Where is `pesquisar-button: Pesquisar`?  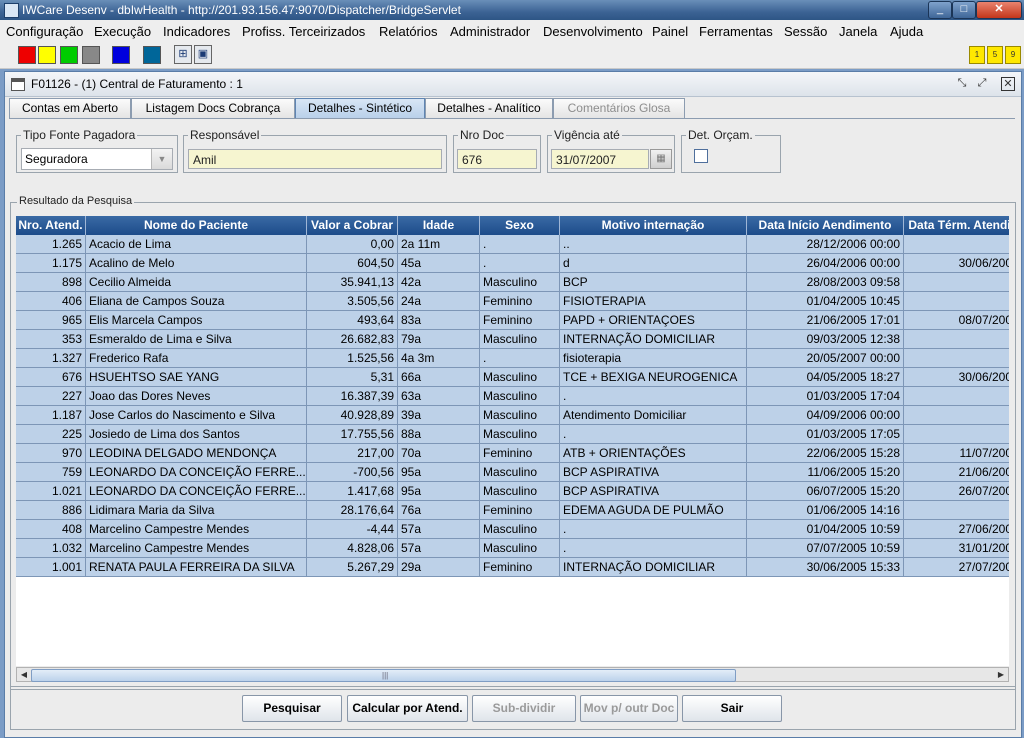 pesquisar-button: Pesquisar is located at coordinates (292, 708).